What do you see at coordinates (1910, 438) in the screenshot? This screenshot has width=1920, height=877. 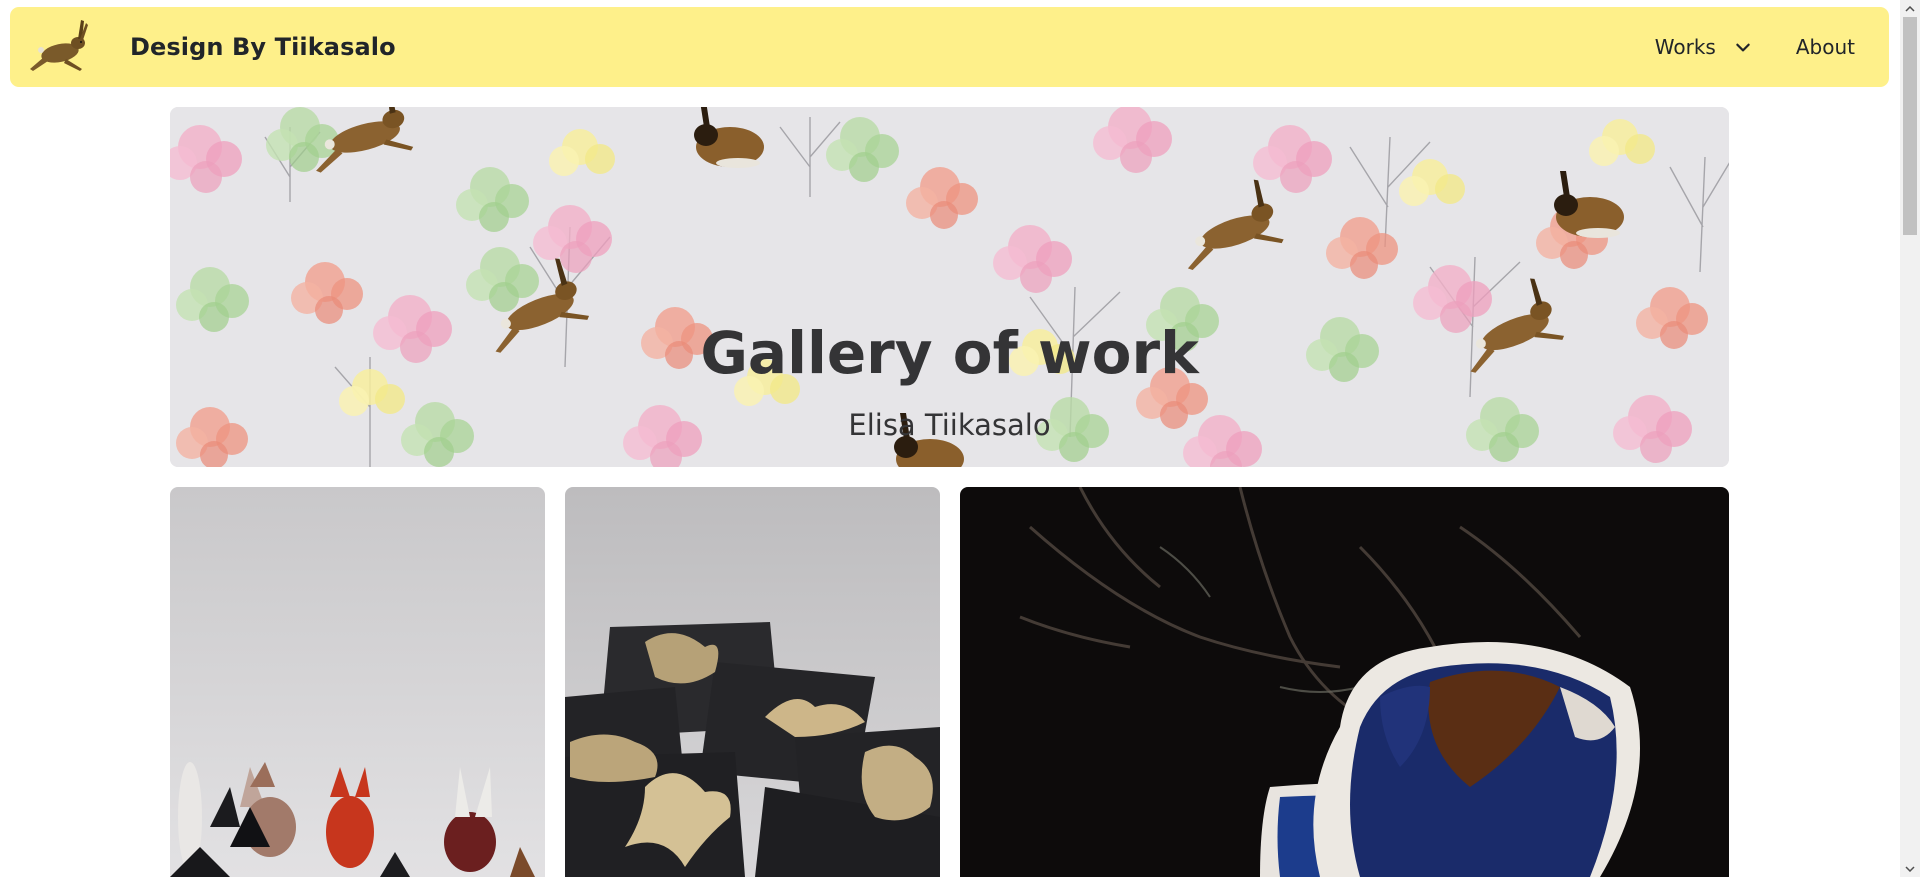 I see `page-scrollbar` at bounding box center [1910, 438].